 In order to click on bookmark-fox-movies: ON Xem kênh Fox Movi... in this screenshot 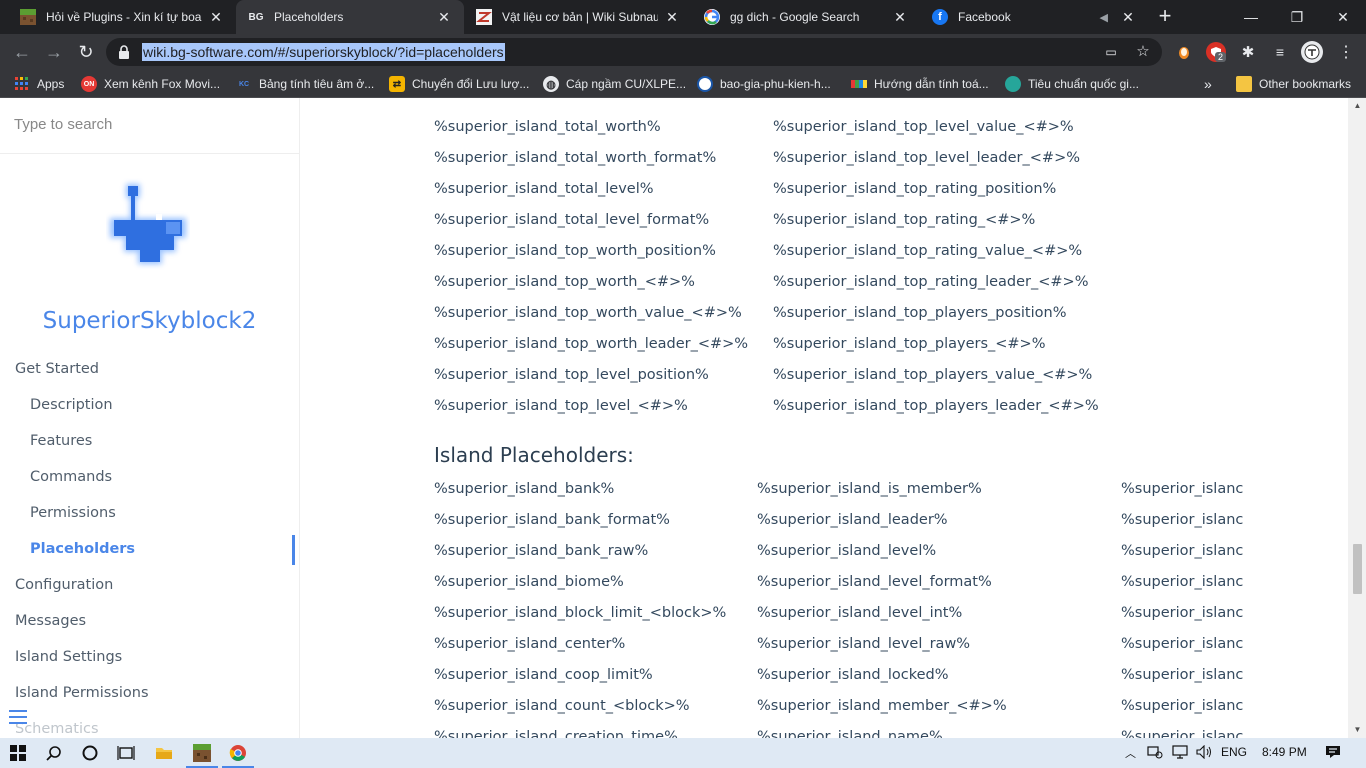, I will do `click(150, 84)`.